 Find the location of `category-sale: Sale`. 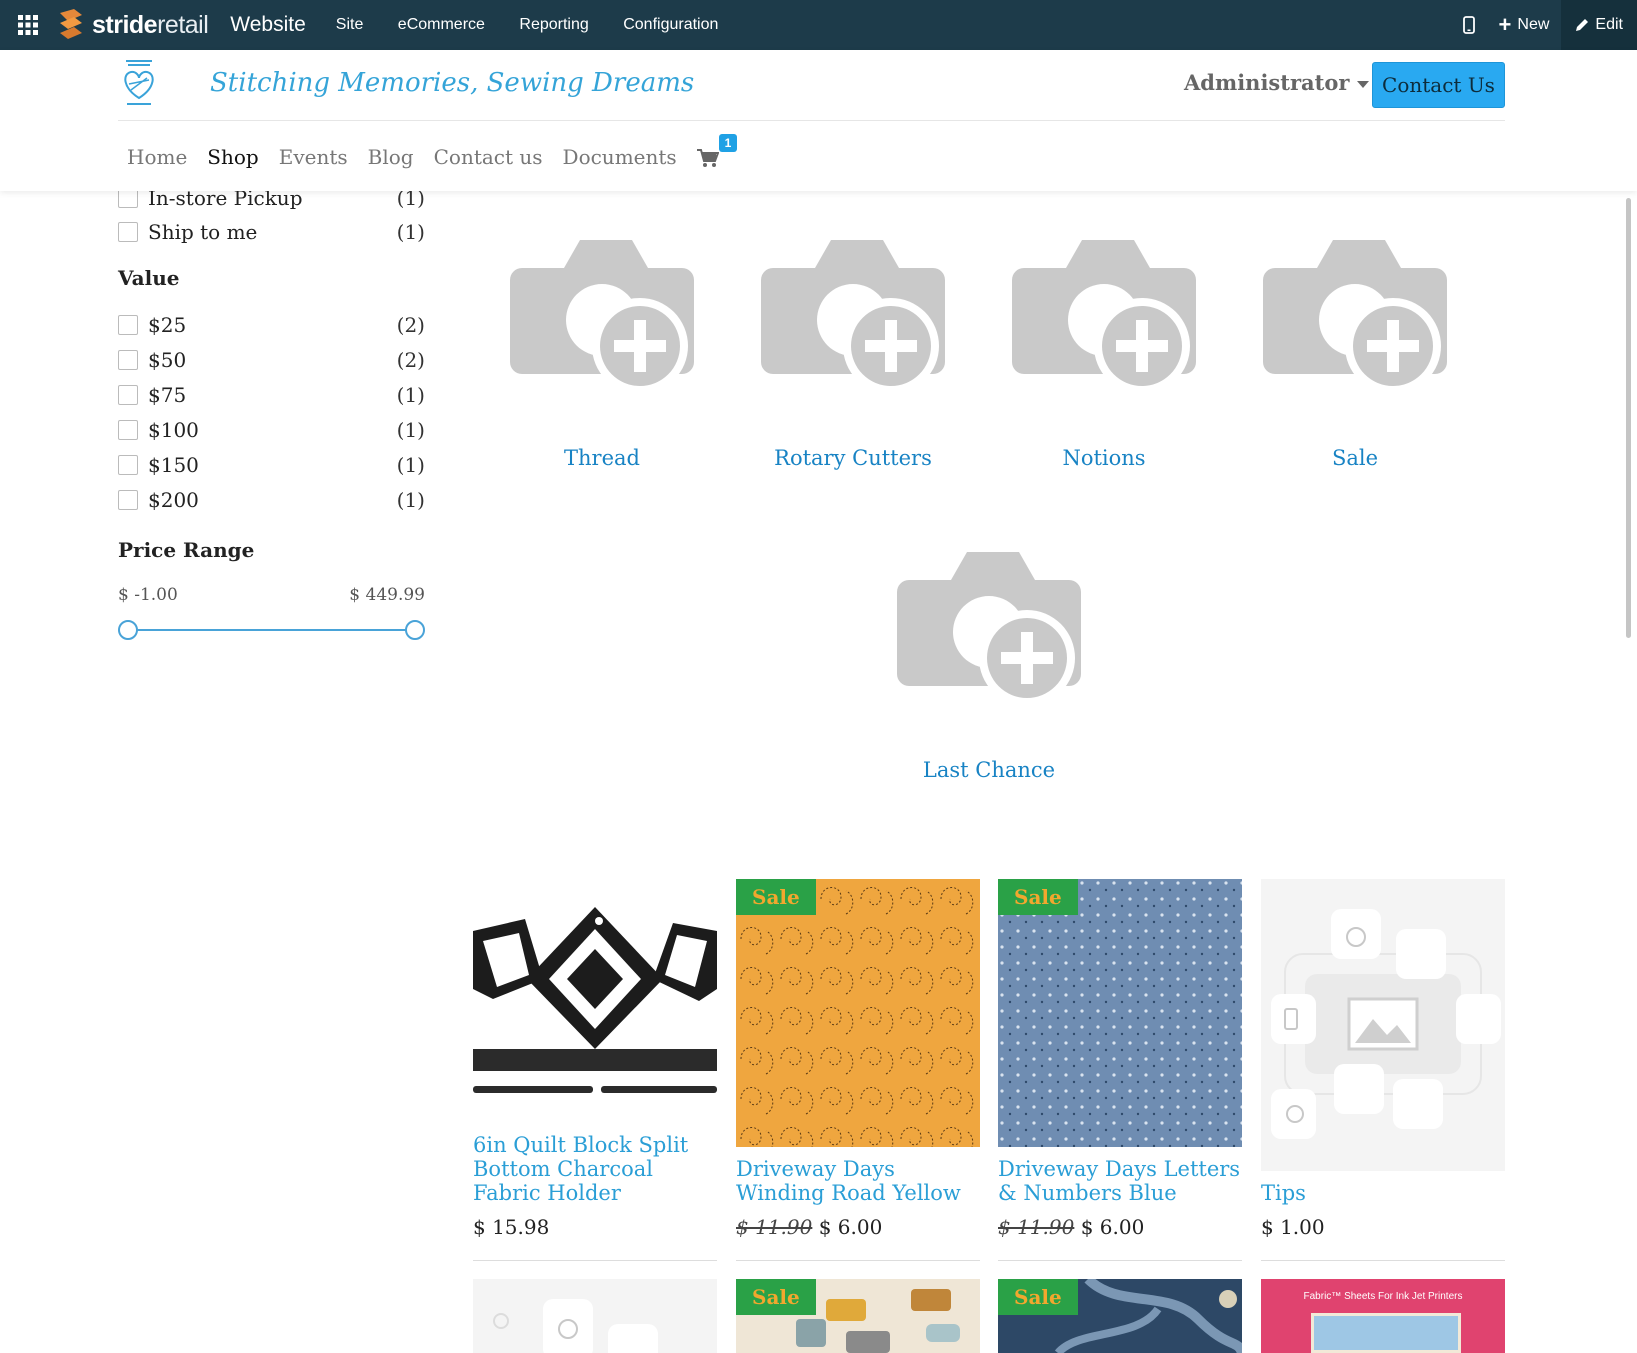

category-sale: Sale is located at coordinates (1355, 354).